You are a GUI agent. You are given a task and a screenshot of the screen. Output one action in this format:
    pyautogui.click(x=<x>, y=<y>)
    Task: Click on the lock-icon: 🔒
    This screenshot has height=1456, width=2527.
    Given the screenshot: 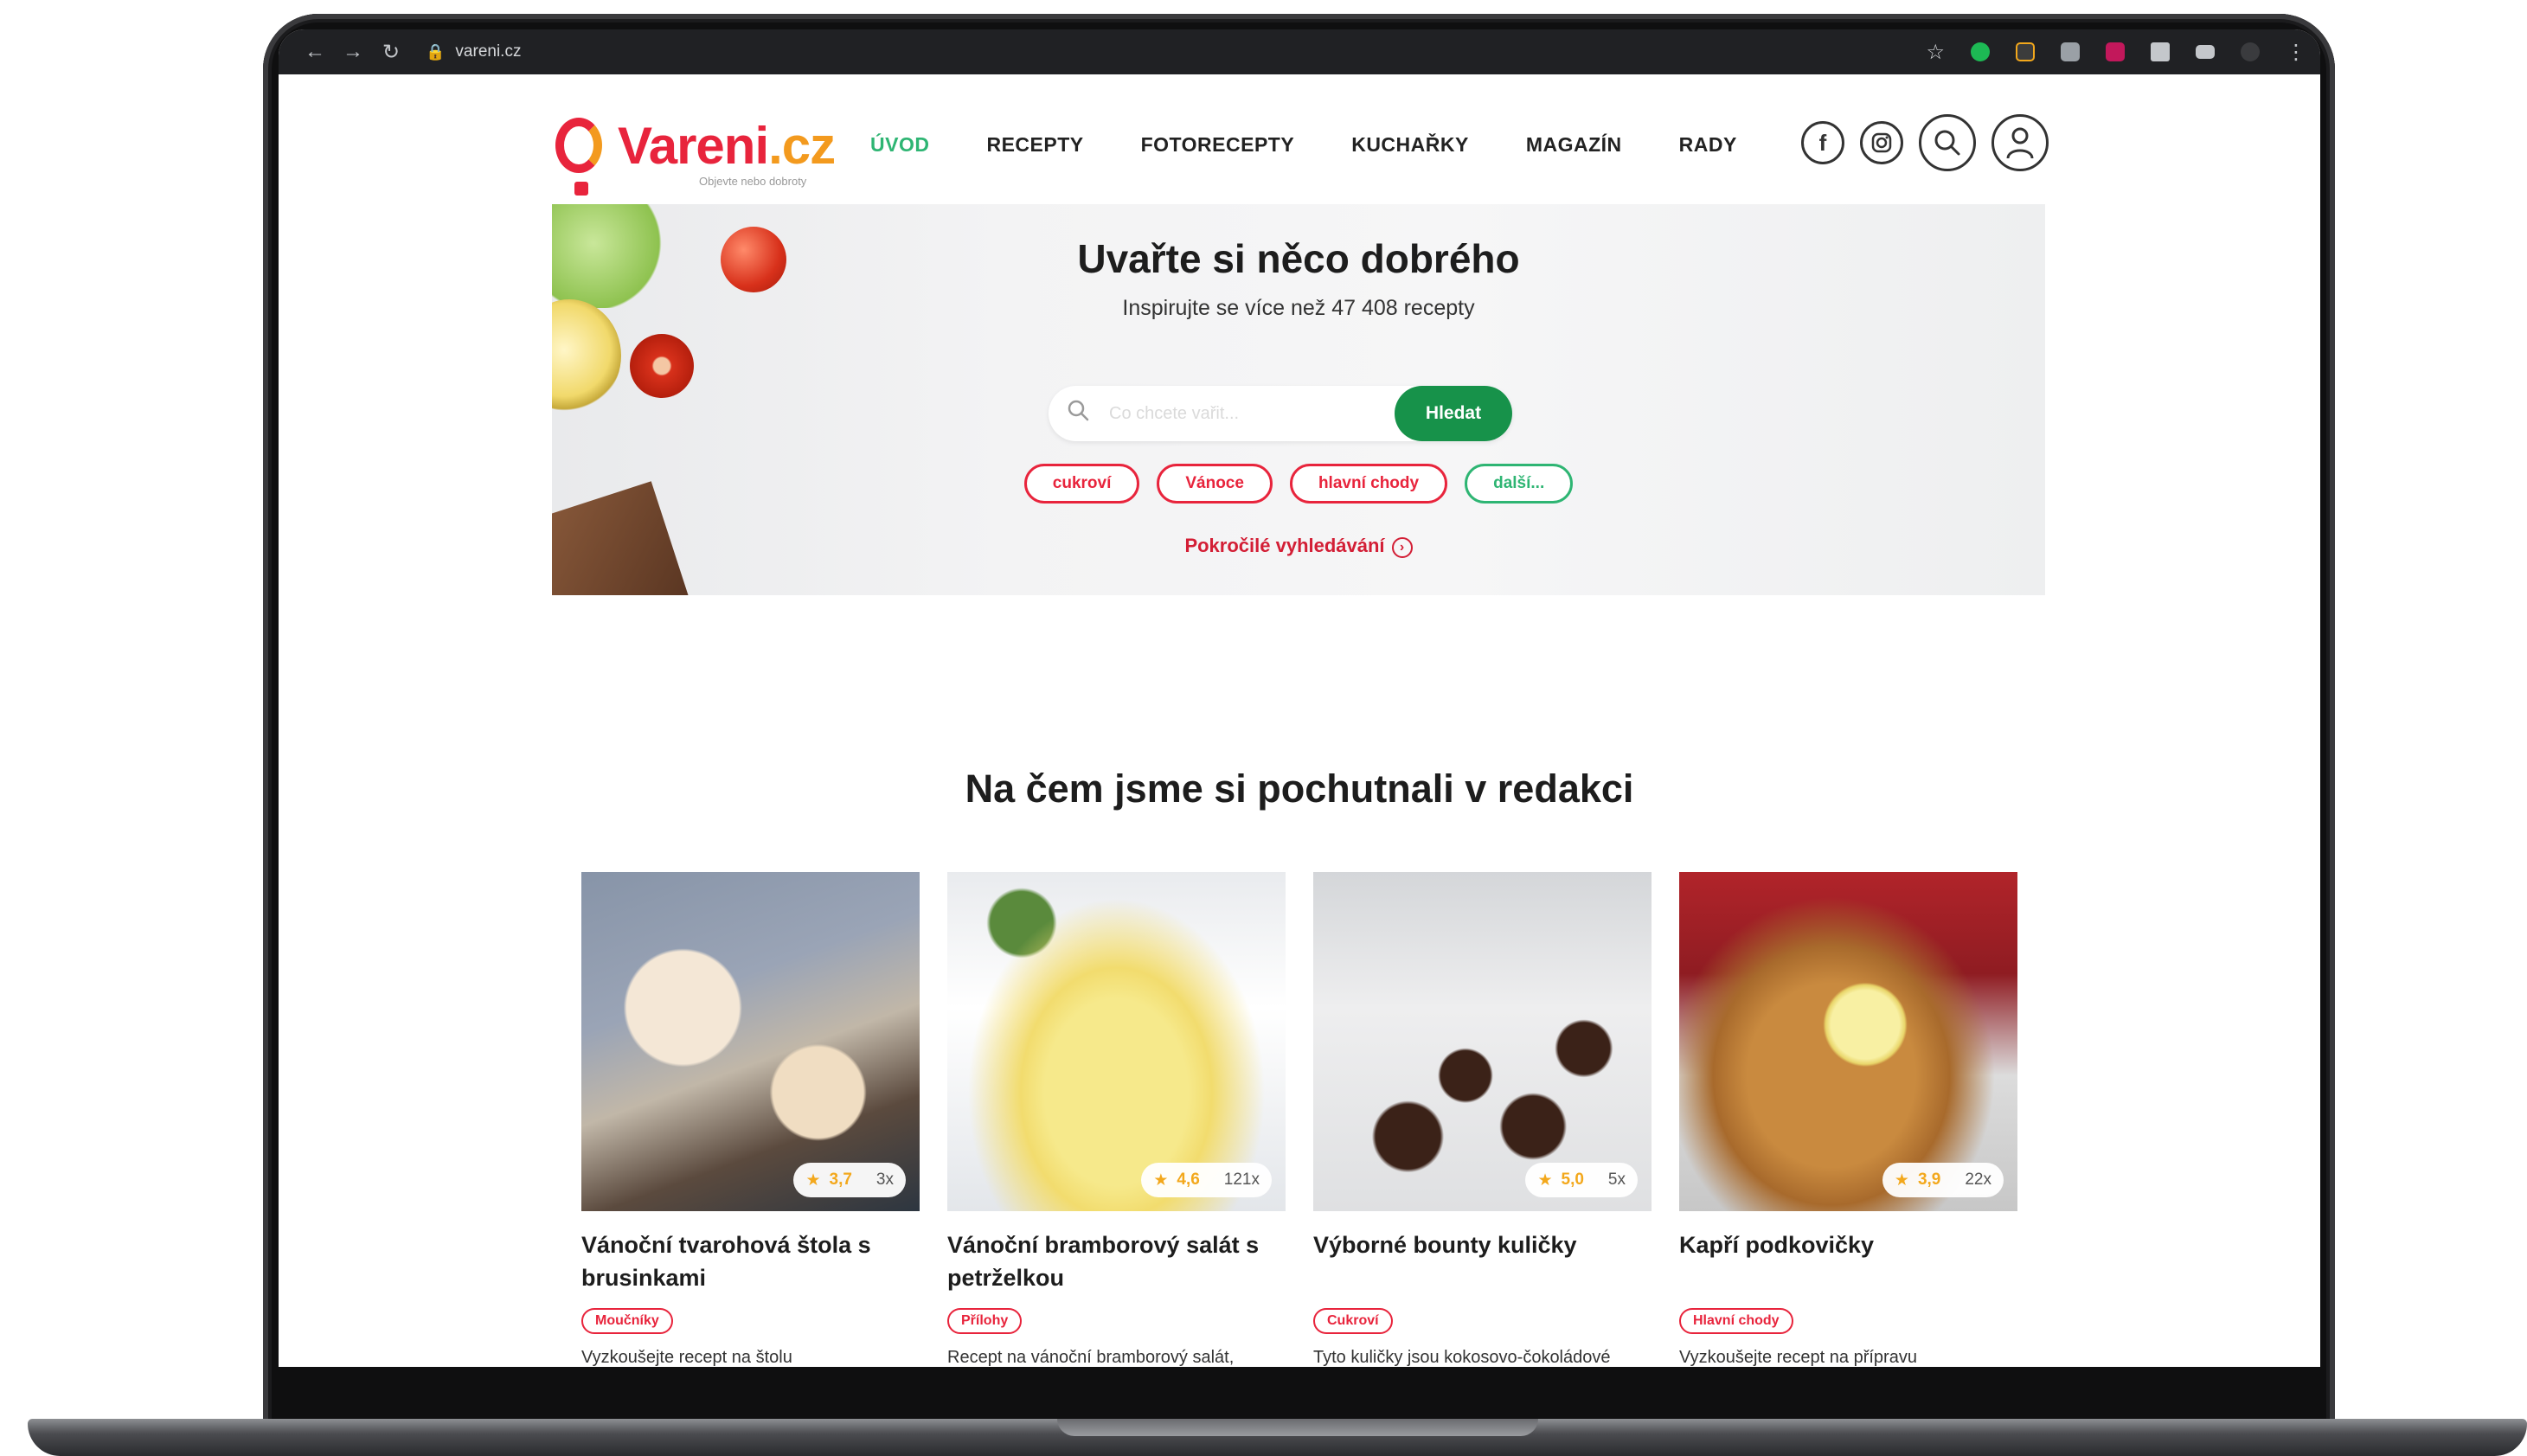 What is the action you would take?
    pyautogui.click(x=436, y=51)
    